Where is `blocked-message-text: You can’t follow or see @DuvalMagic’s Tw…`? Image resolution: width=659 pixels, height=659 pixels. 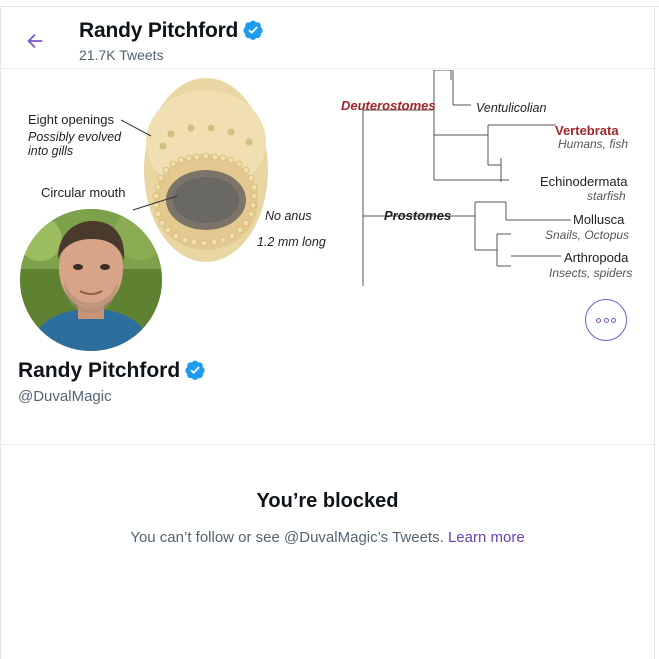
blocked-message-text: You can’t follow or see @DuvalMagic’s Tw… is located at coordinates (287, 537).